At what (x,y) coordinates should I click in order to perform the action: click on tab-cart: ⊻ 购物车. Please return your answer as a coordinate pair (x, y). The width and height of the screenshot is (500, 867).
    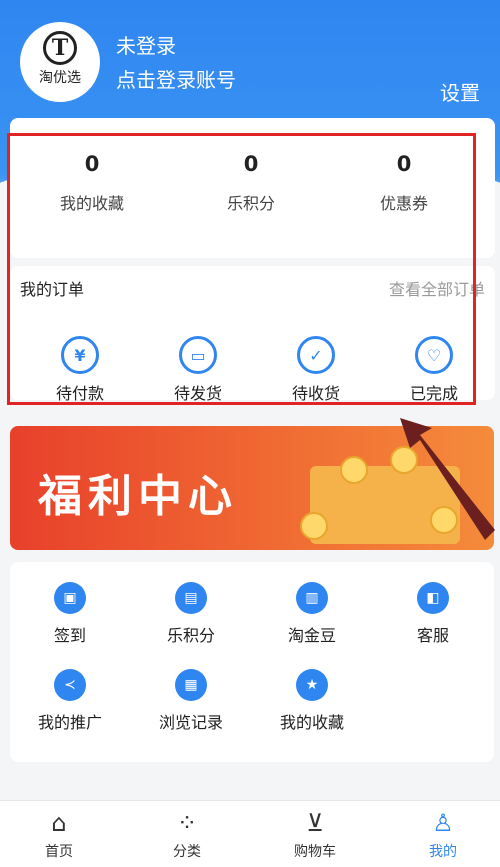
    Looking at the image, I should click on (315, 834).